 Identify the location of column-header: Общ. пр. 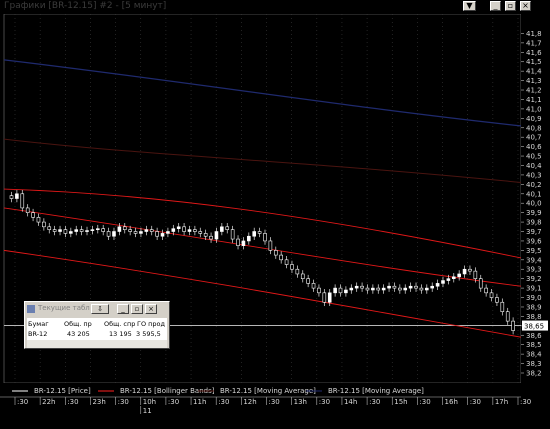
(78, 324).